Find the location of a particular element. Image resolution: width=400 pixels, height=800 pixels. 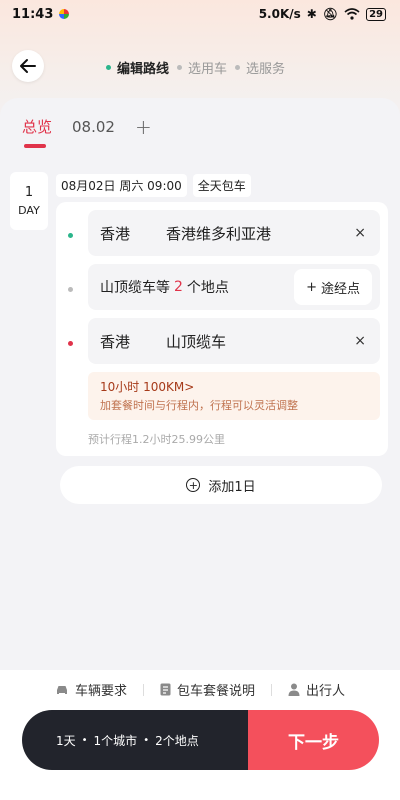

summary-cities: 1个城市 is located at coordinates (115, 740).